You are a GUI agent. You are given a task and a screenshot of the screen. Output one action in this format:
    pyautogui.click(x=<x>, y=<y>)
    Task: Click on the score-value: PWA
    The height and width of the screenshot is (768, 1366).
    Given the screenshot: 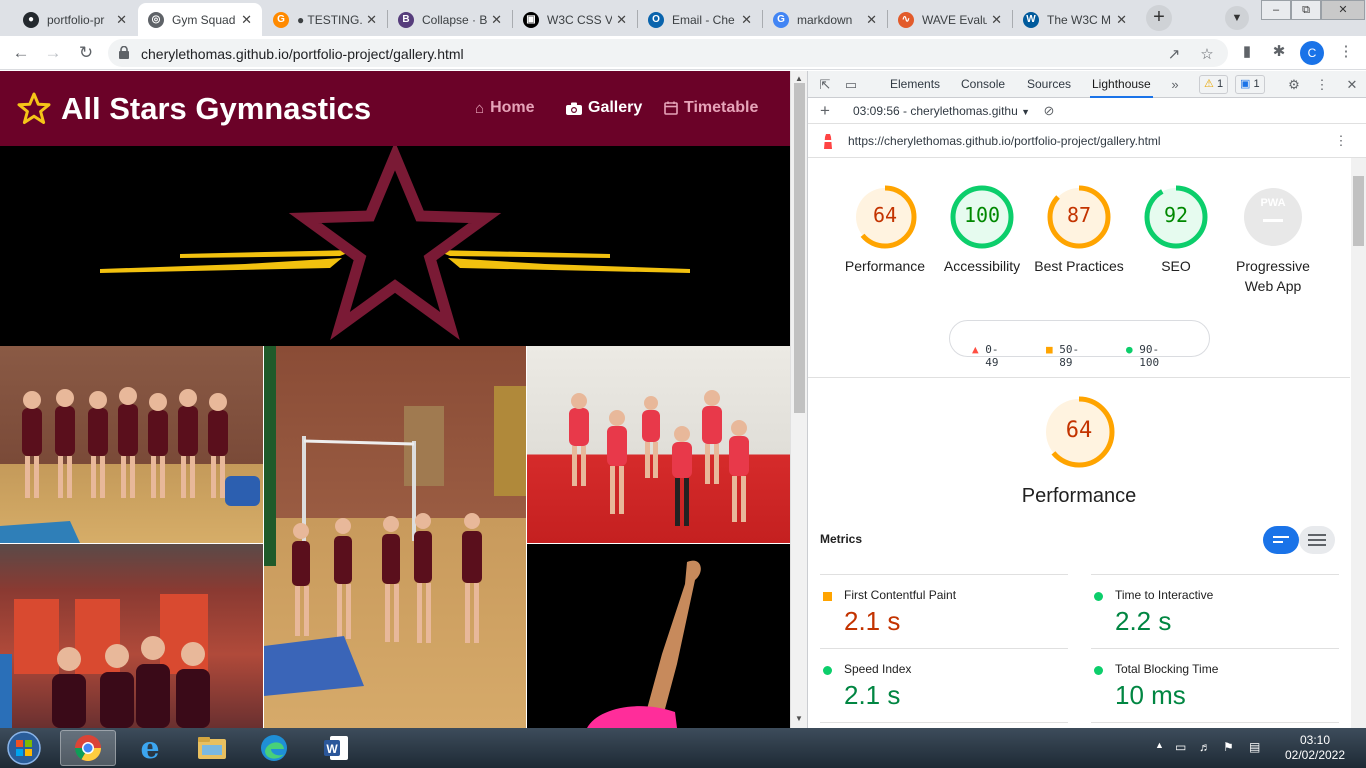 What is the action you would take?
    pyautogui.click(x=1273, y=203)
    